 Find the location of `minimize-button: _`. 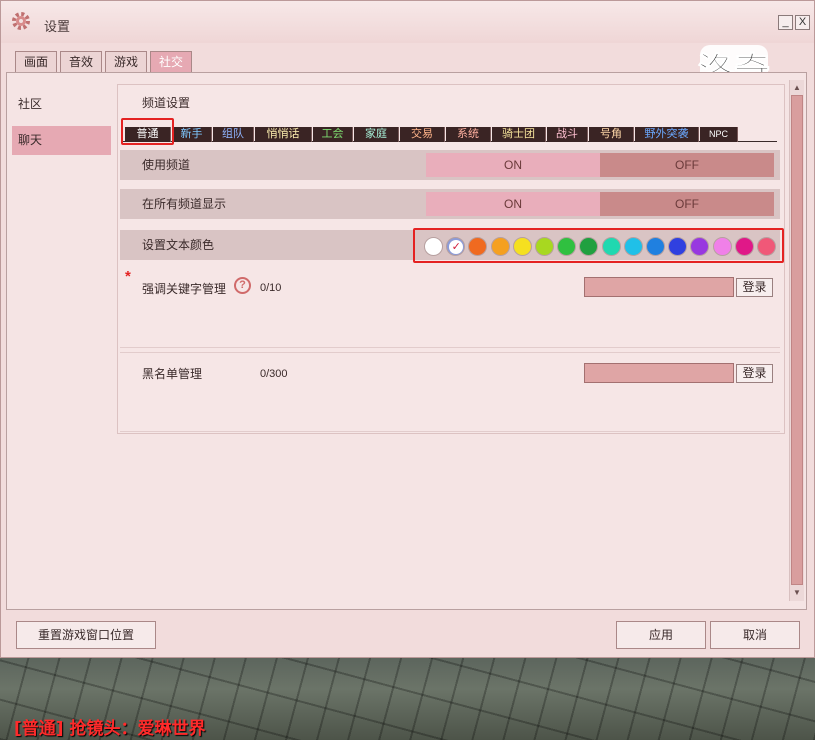

minimize-button: _ is located at coordinates (785, 22).